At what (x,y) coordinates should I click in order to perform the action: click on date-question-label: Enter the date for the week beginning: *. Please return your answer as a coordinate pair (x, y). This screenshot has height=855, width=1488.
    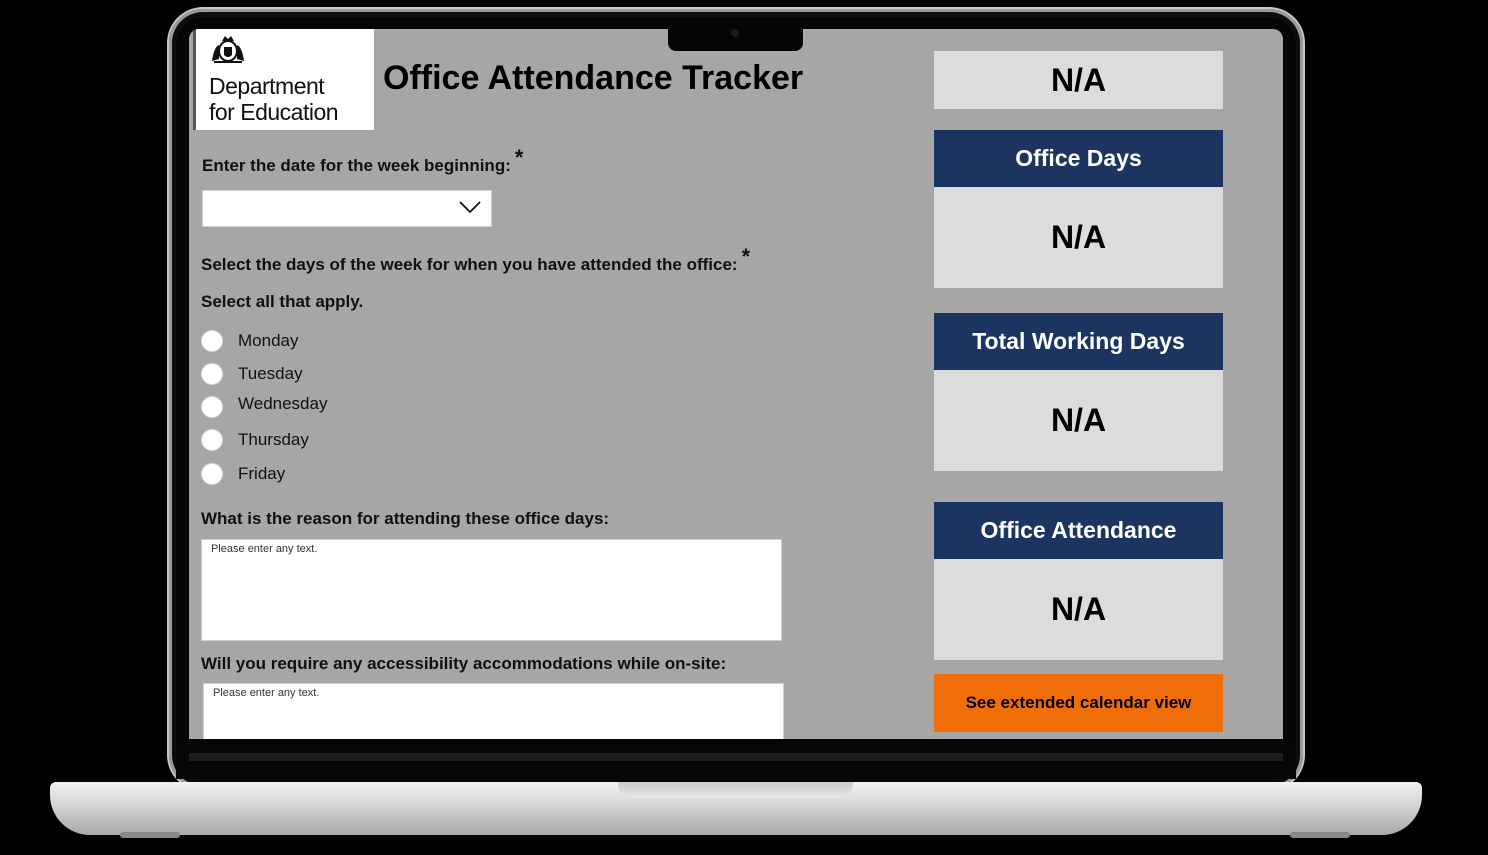
    Looking at the image, I should click on (362, 161).